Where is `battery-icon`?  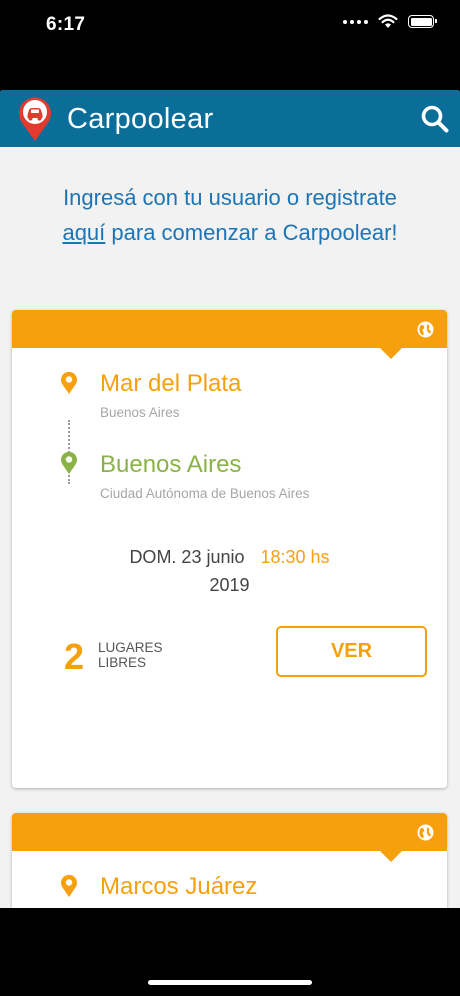 battery-icon is located at coordinates (422, 21).